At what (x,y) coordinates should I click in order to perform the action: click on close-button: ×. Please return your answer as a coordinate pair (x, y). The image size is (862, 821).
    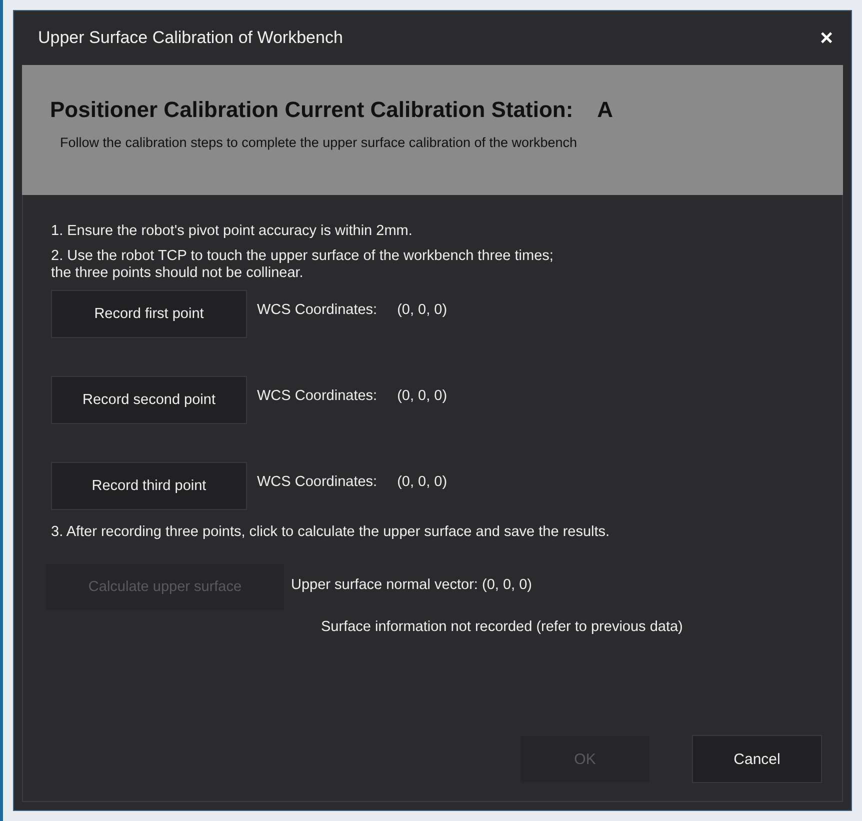
    Looking at the image, I should click on (826, 38).